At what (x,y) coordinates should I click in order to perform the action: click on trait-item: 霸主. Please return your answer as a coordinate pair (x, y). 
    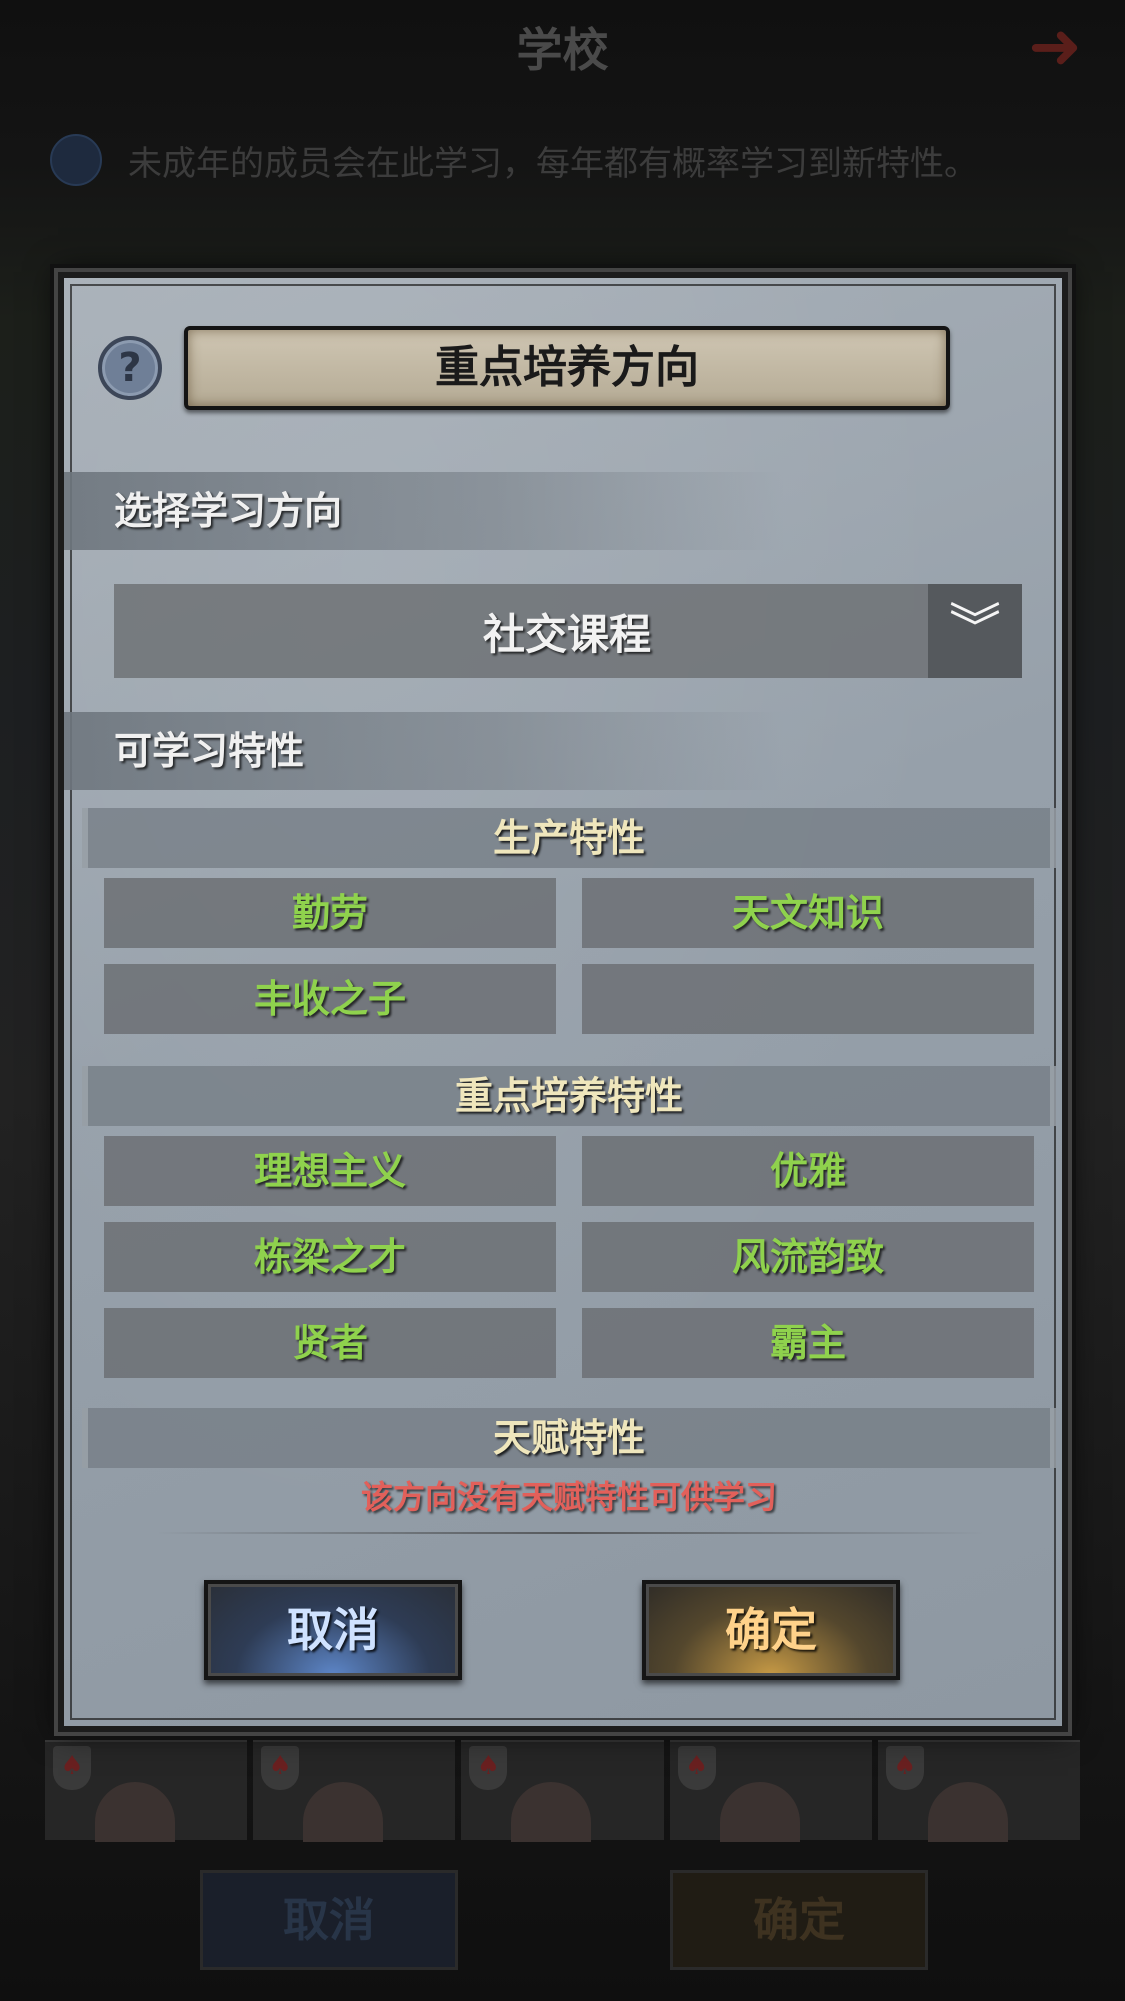
    Looking at the image, I should click on (808, 1343).